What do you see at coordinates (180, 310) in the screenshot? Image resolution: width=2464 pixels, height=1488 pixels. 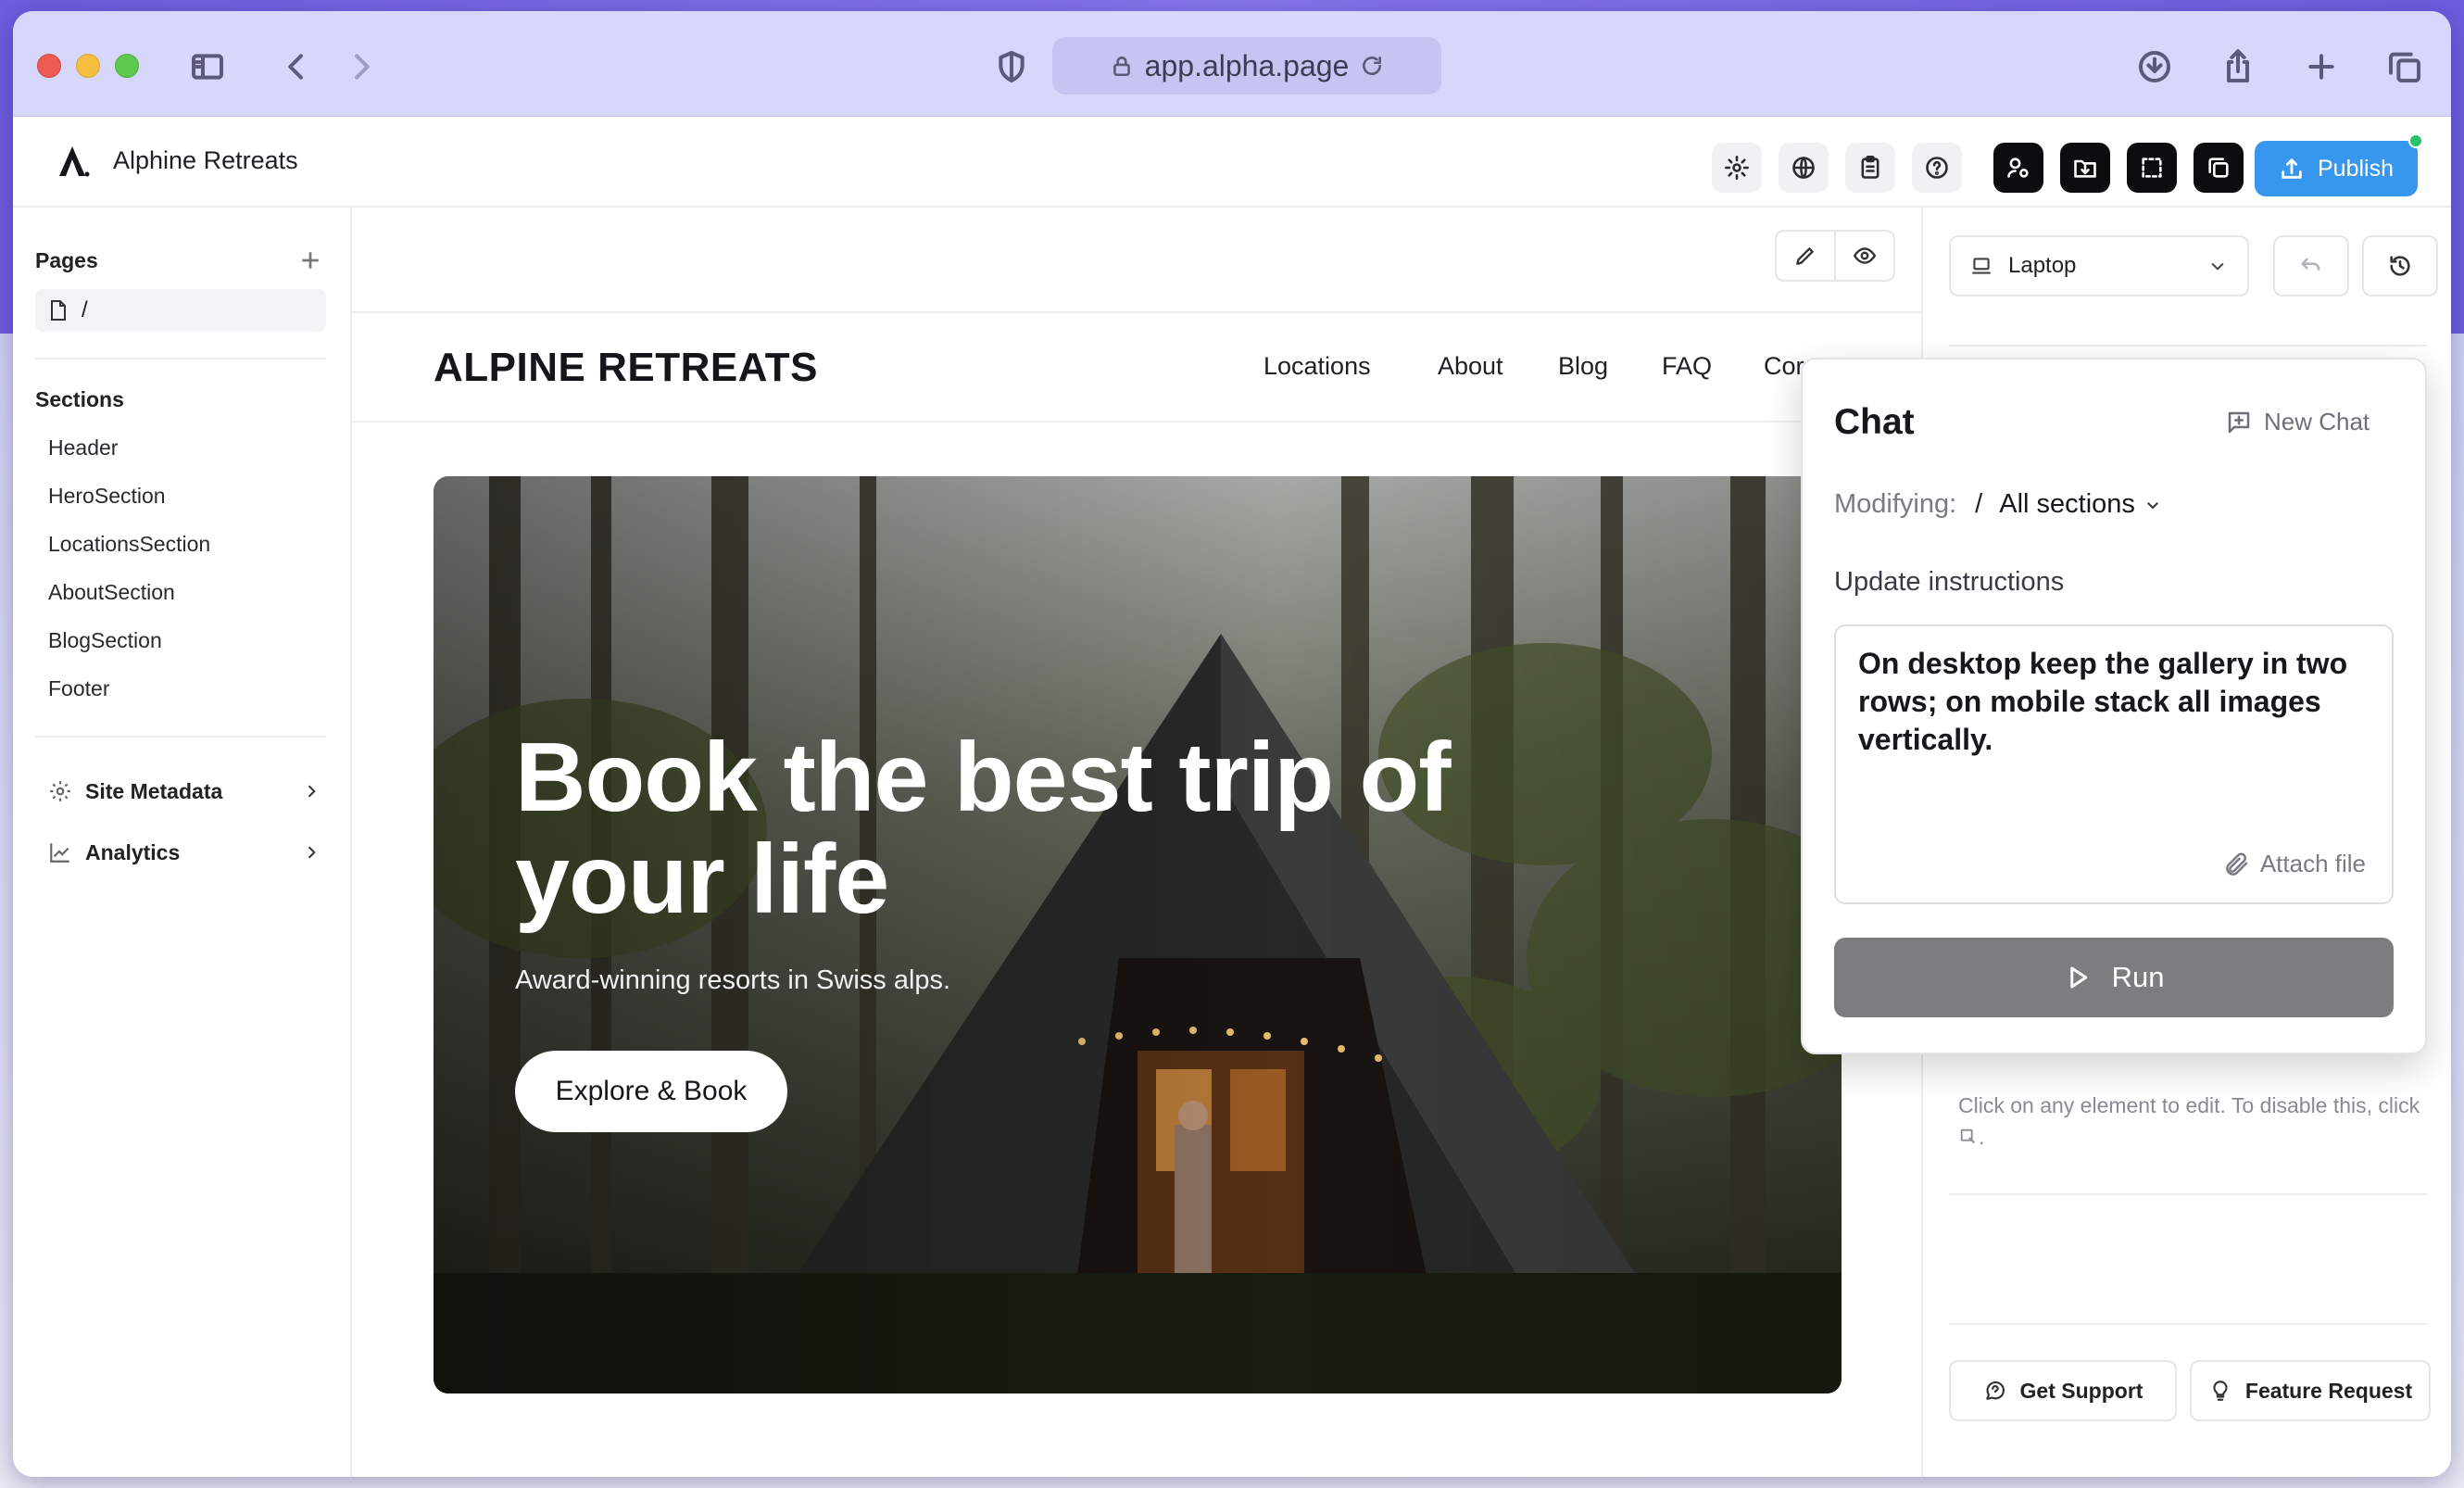 I see `page-item-root: /` at bounding box center [180, 310].